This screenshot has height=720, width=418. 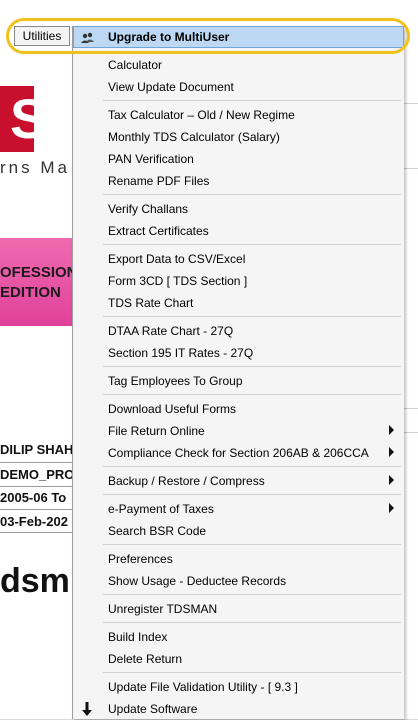 I want to click on logo-letters: SM, so click(x=41, y=118).